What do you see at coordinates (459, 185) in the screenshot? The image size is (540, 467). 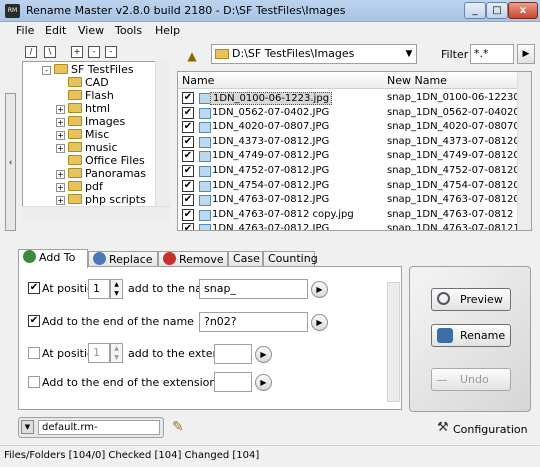 I see `file-new-name: snap_1DN_4754-07-081207.JPG` at bounding box center [459, 185].